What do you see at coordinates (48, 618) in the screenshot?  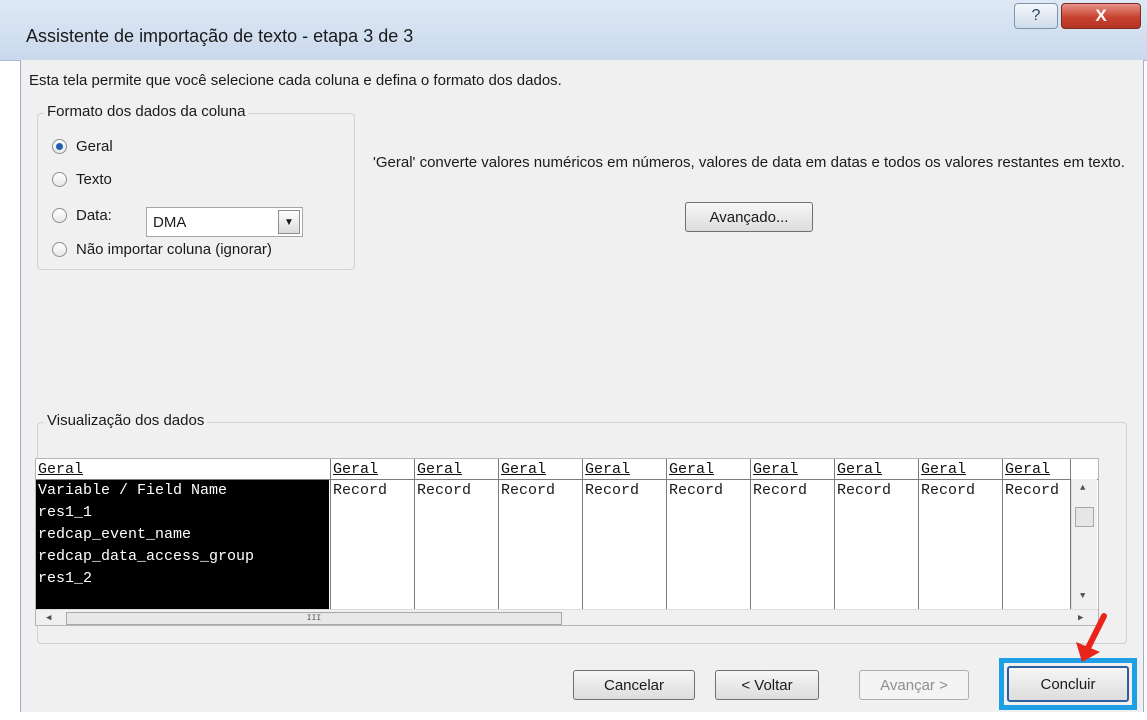 I see `scroll-left-icon: ◀` at bounding box center [48, 618].